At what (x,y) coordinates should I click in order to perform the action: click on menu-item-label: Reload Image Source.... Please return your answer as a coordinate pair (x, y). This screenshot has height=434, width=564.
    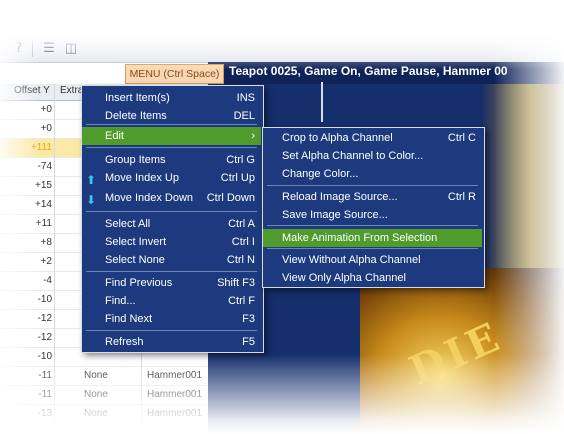
    Looking at the image, I should click on (340, 197).